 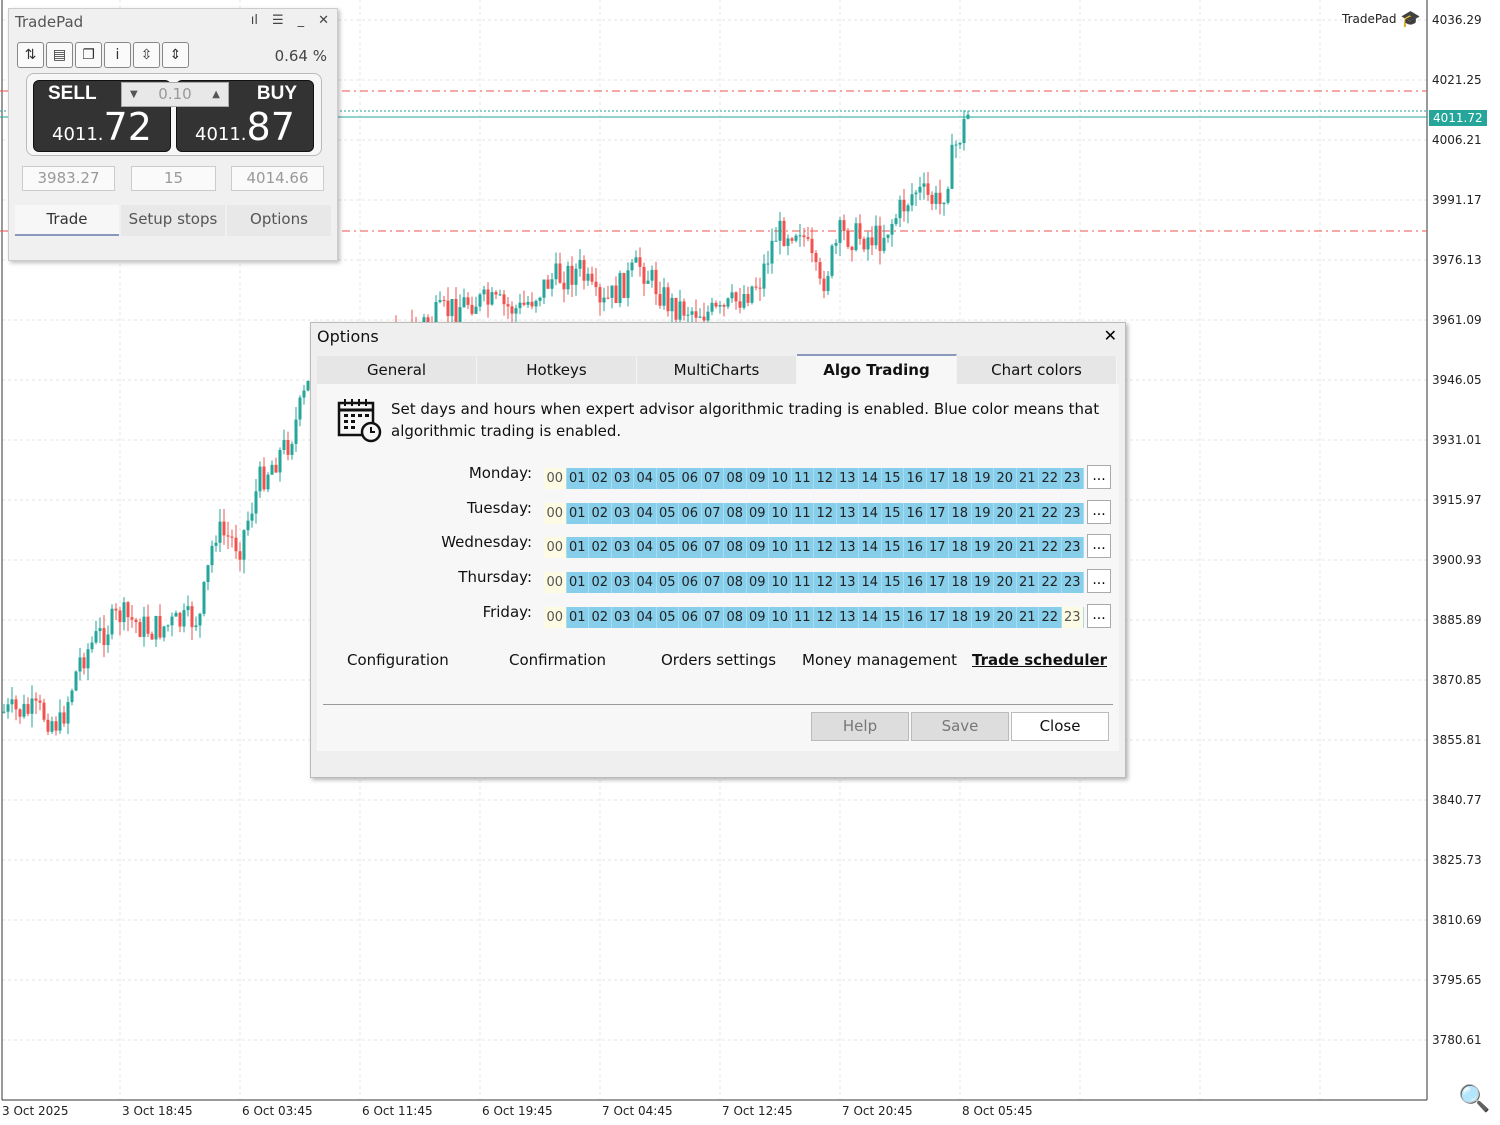 What do you see at coordinates (398, 660) in the screenshot?
I see `link-configuration: Configuration` at bounding box center [398, 660].